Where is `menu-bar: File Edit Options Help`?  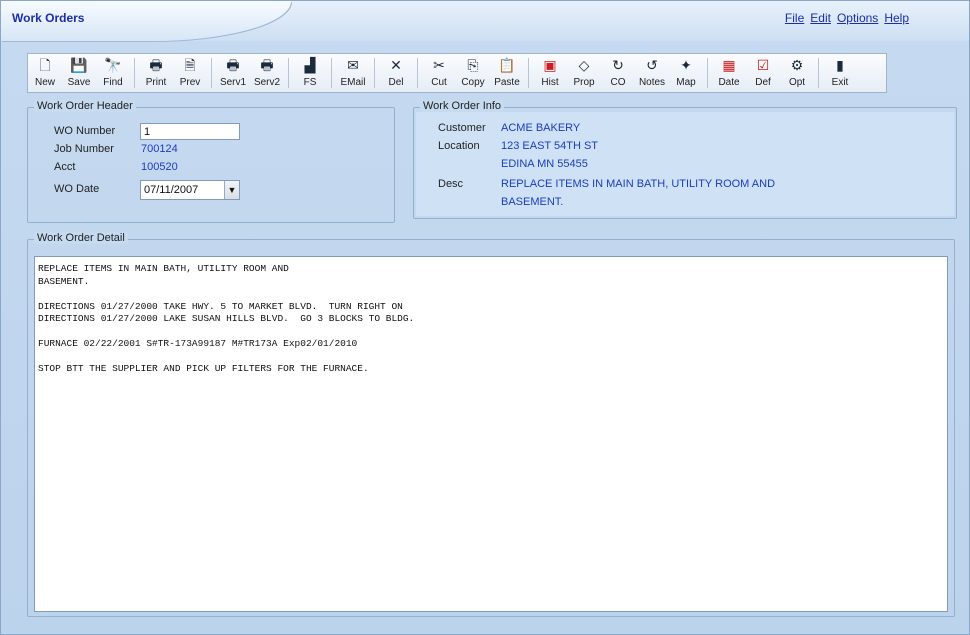
menu-bar: File Edit Options Help is located at coordinates (847, 18).